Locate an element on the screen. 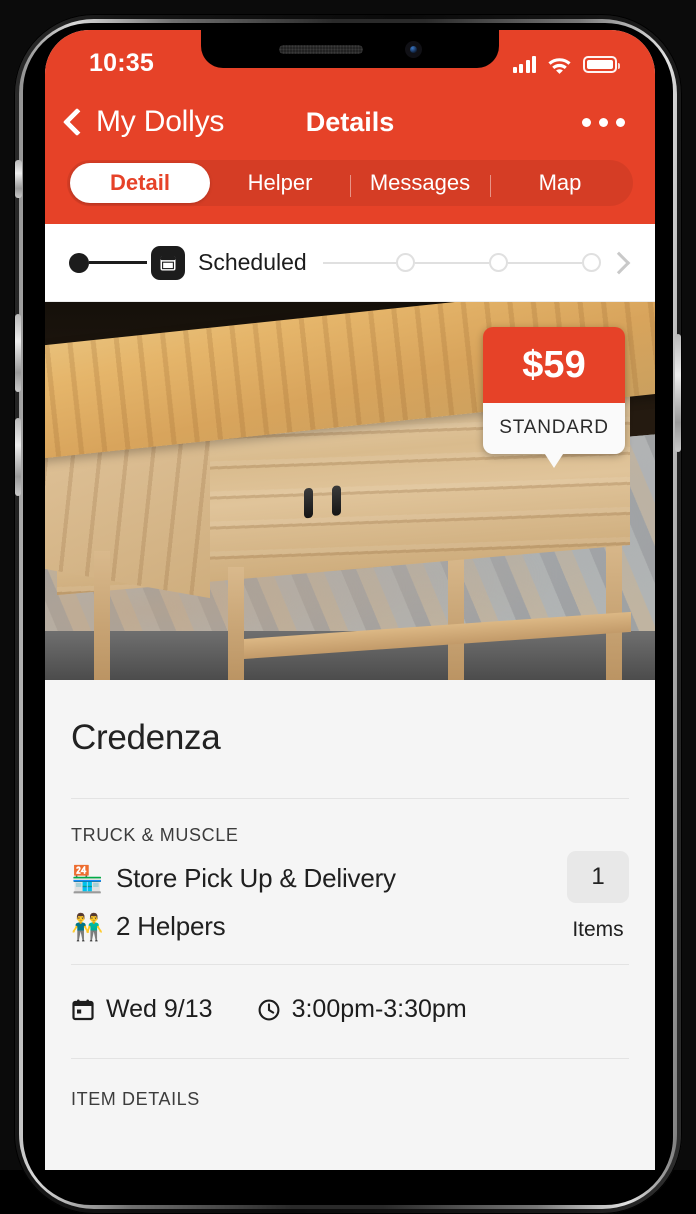 This screenshot has height=1214, width=696. price-badge: $59 STANDARD is located at coordinates (554, 397).